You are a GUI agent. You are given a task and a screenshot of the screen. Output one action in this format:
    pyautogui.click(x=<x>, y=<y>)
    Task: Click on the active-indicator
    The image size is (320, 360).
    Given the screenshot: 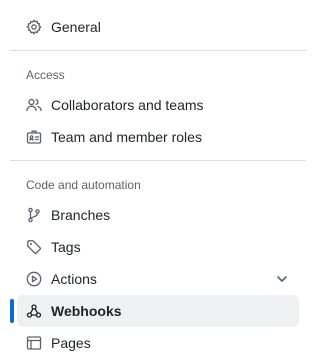 What is the action you would take?
    pyautogui.click(x=12, y=311)
    